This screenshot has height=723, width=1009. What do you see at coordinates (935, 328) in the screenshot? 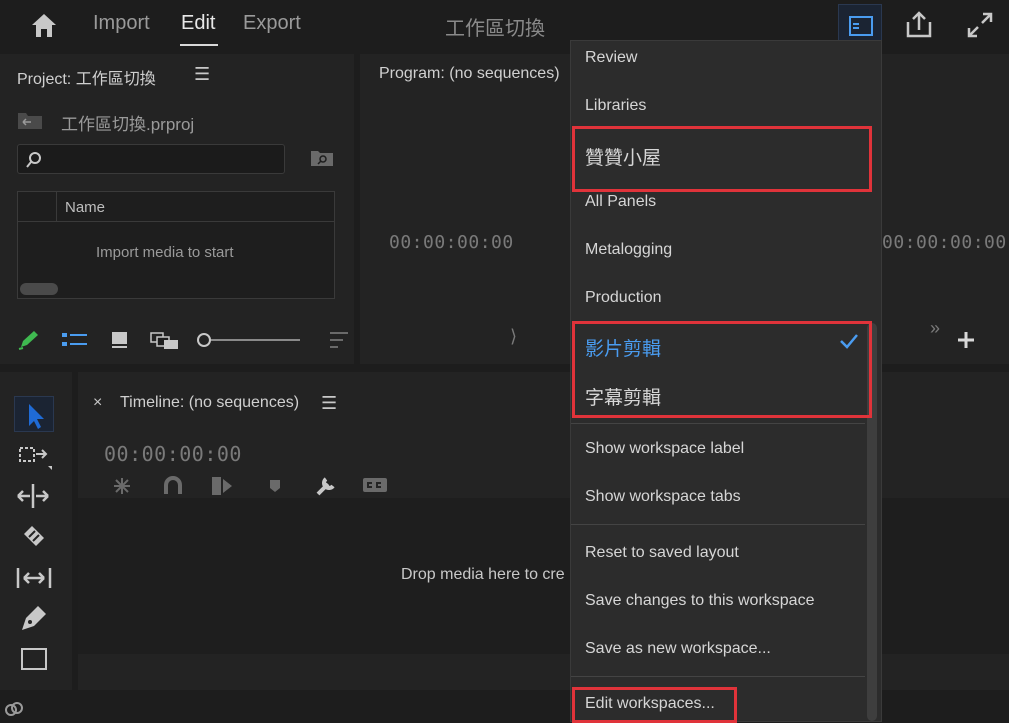
I see `more-controls-icon: »` at bounding box center [935, 328].